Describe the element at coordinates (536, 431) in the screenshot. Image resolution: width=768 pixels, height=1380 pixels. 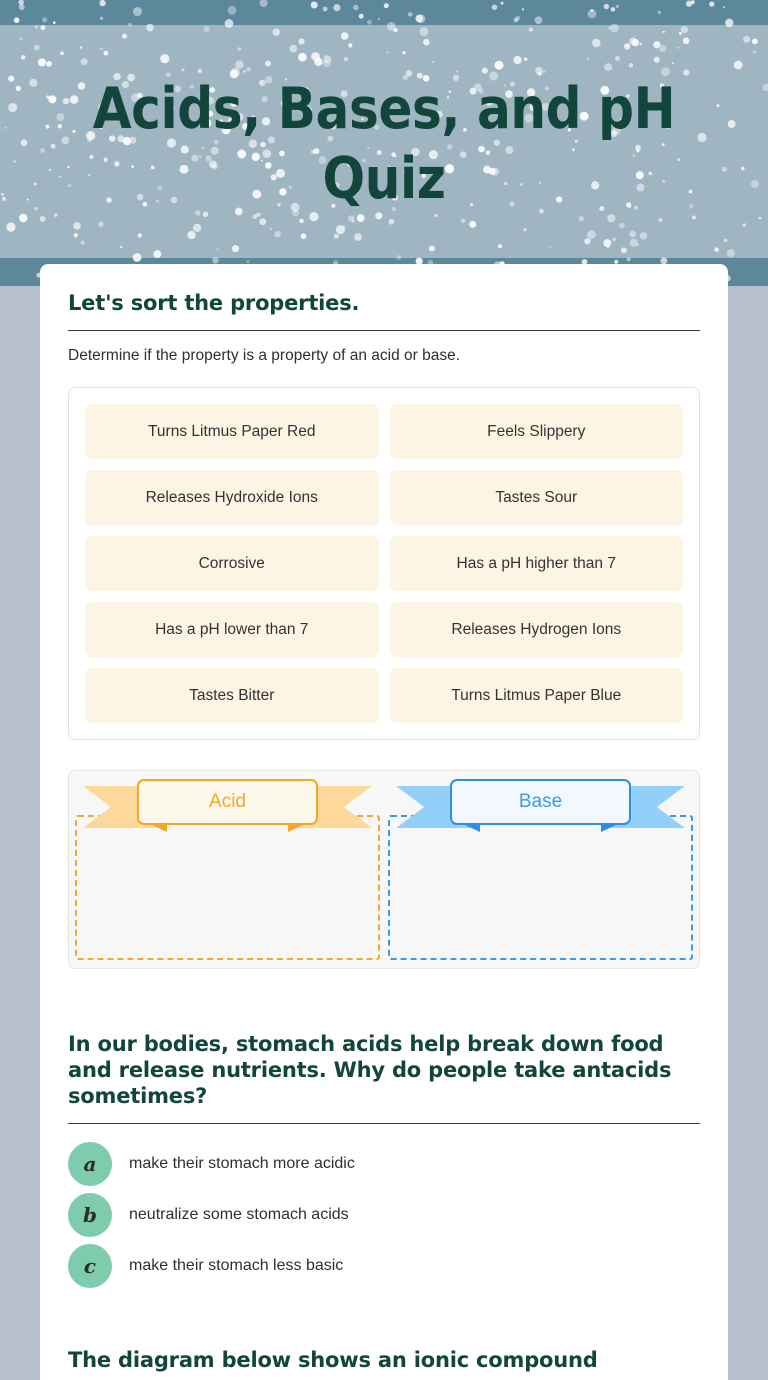
I see `property-tile: Feels Slippery` at that location.